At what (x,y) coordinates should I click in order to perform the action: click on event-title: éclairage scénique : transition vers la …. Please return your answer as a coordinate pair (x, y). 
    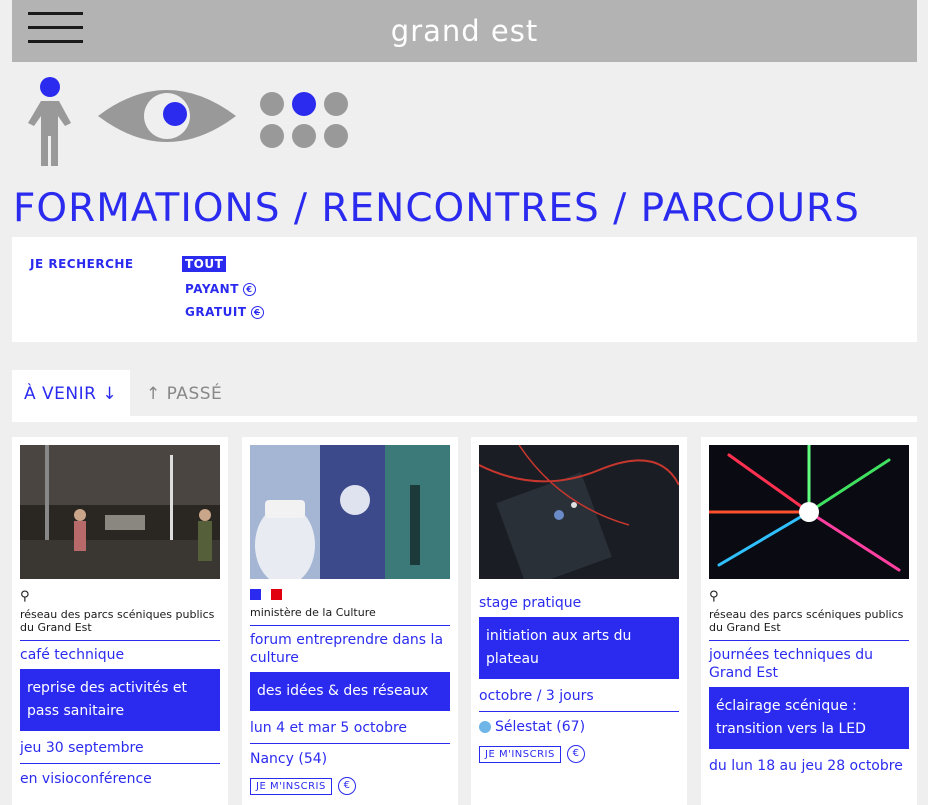
    Looking at the image, I should click on (809, 718).